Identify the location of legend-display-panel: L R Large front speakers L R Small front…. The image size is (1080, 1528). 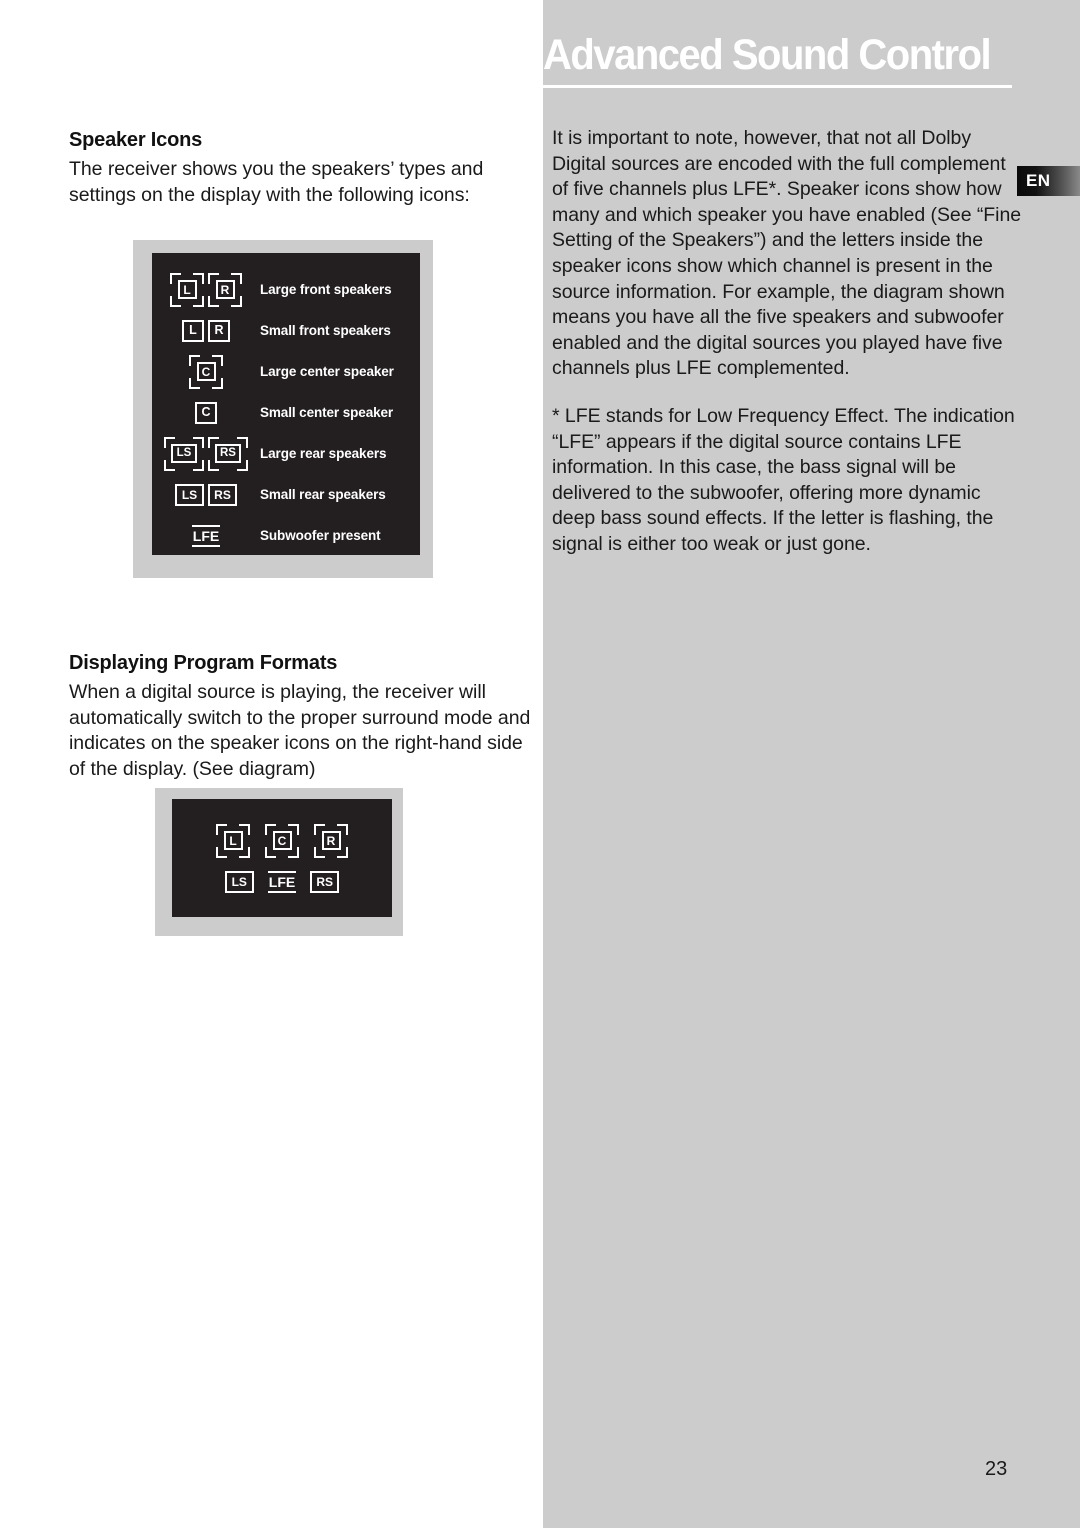
(286, 404).